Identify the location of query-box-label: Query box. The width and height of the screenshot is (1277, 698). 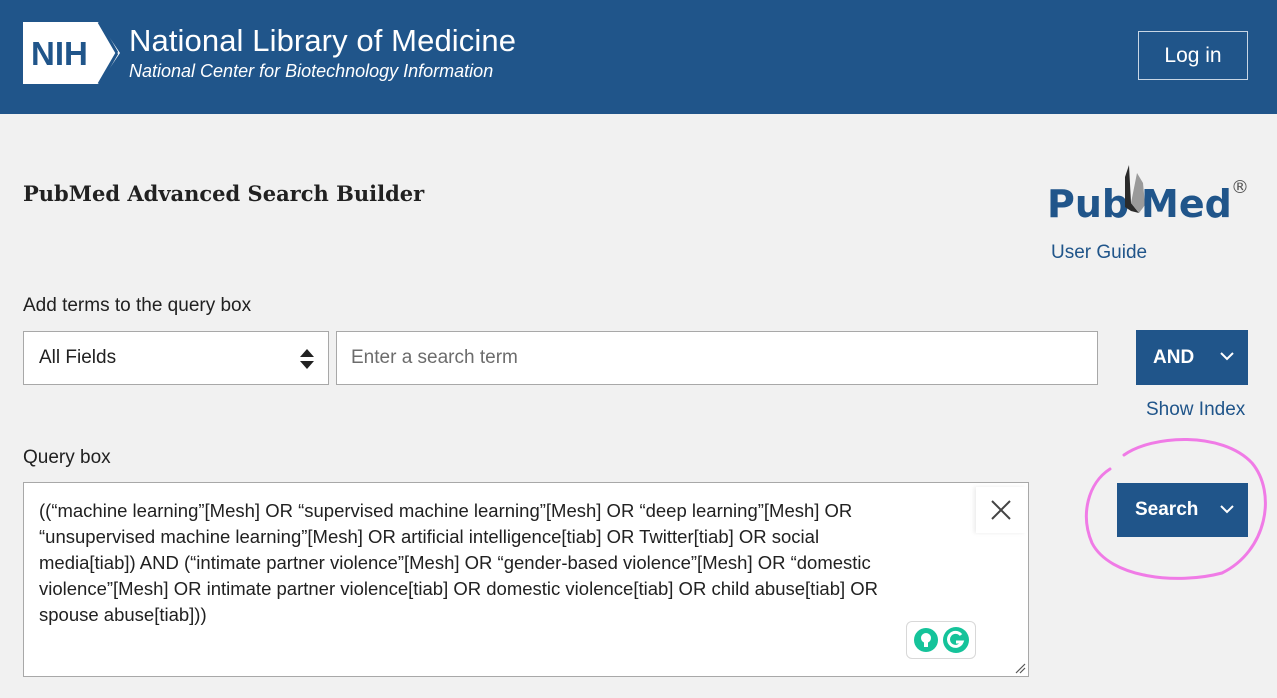
(67, 457).